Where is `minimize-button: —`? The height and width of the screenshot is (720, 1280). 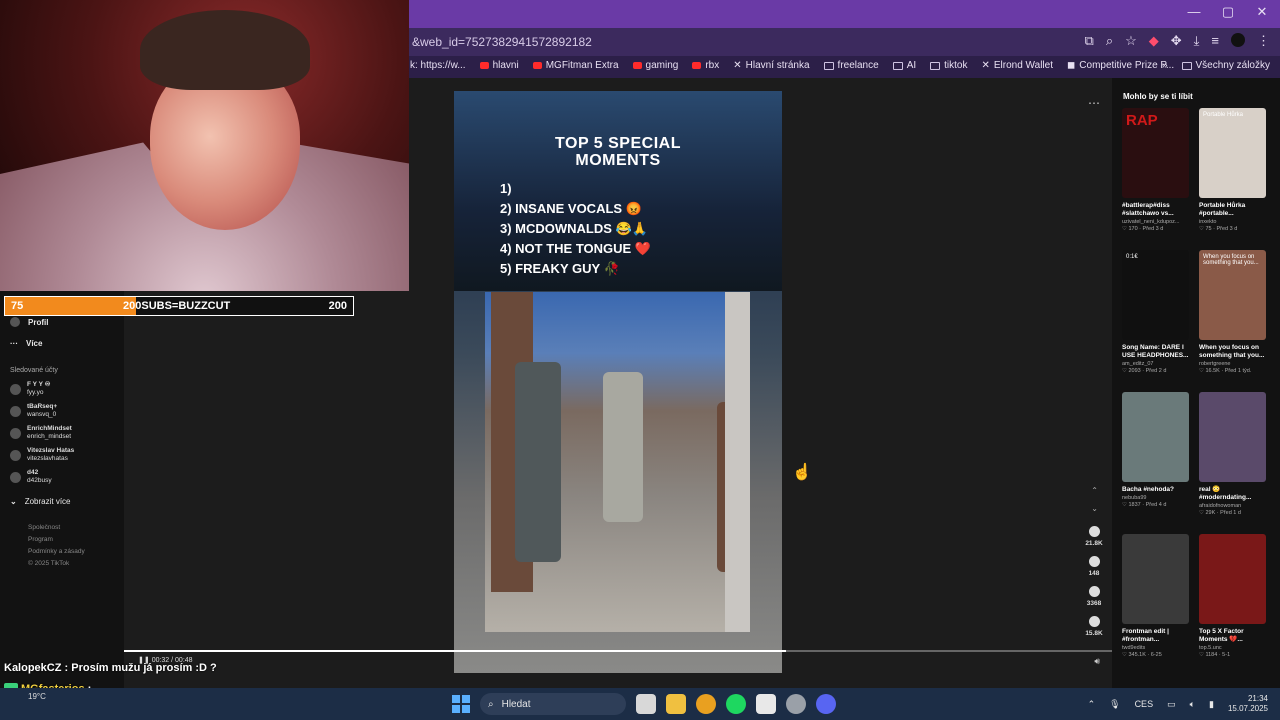 minimize-button: — is located at coordinates (1194, 12).